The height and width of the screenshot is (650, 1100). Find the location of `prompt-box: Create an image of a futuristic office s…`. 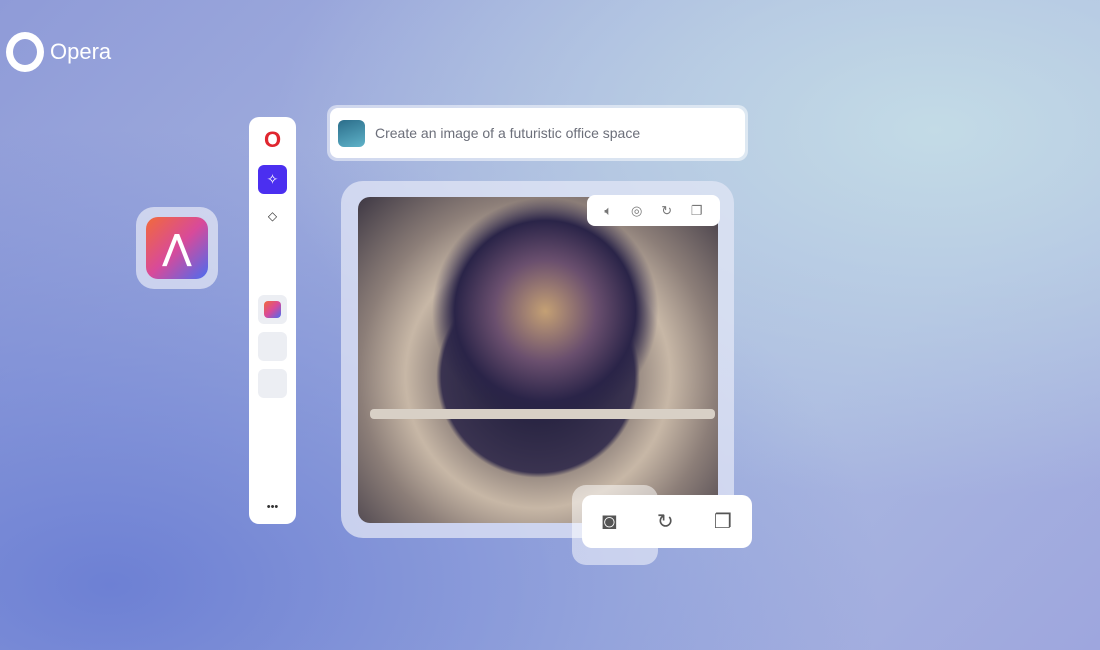

prompt-box: Create an image of a futuristic office s… is located at coordinates (537, 133).